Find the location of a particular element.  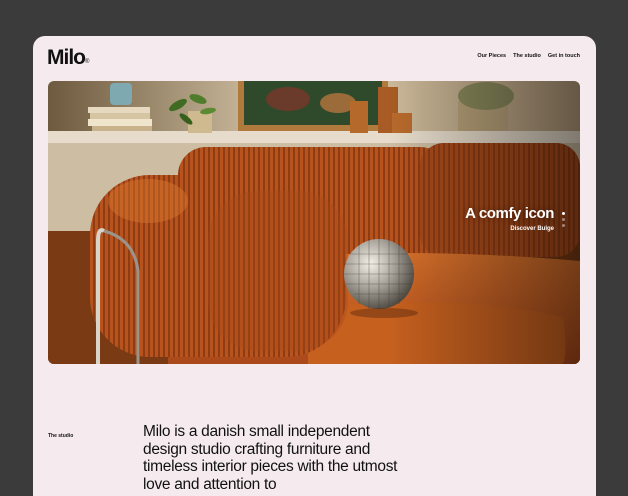

nav-our-pieces: Our Pieces is located at coordinates (491, 56).